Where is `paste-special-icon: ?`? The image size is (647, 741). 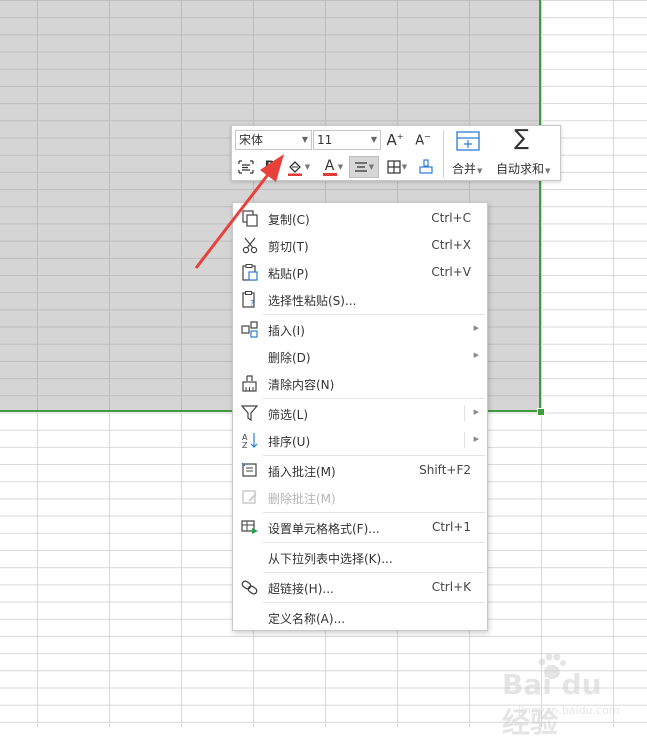 paste-special-icon: ? is located at coordinates (248, 299).